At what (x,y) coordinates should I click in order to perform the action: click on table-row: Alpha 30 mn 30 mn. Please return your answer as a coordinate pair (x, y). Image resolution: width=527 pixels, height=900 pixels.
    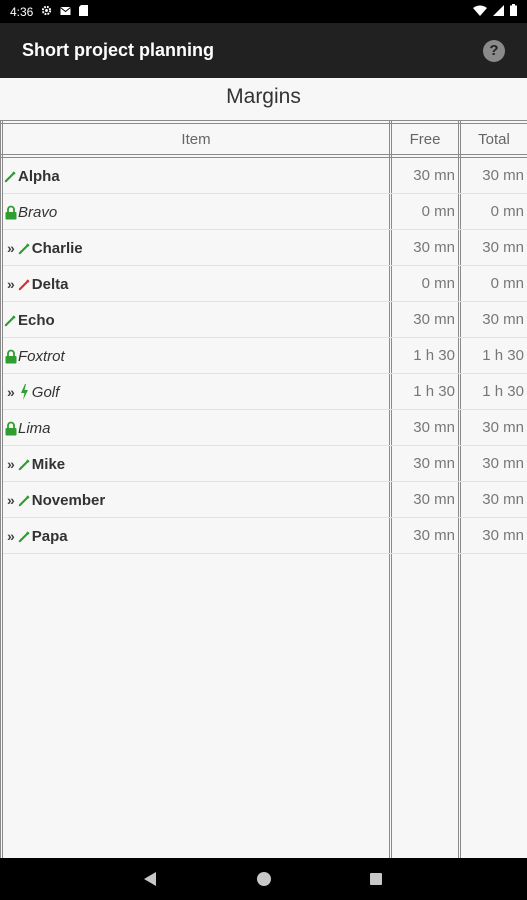
    Looking at the image, I should click on (263, 176).